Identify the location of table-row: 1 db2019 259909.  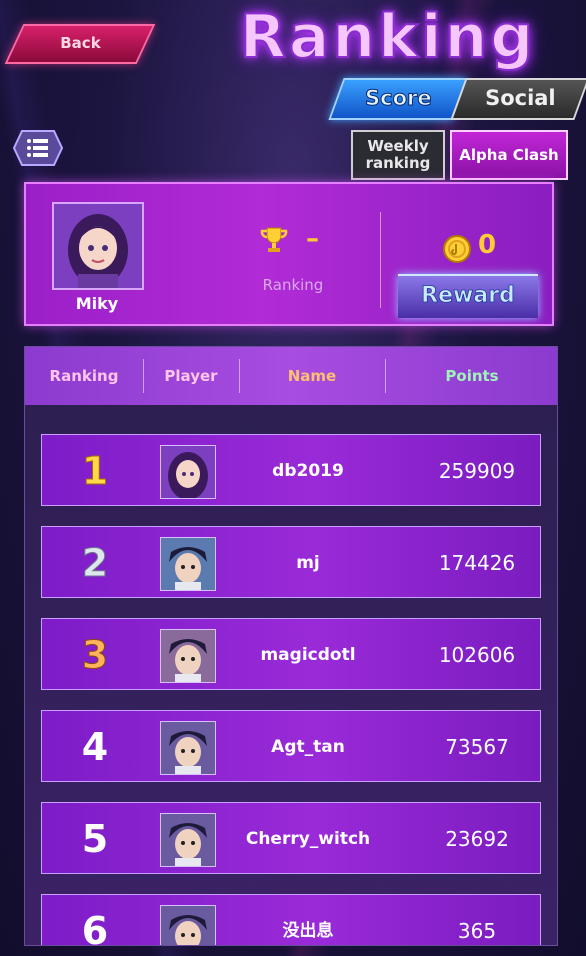
(291, 470).